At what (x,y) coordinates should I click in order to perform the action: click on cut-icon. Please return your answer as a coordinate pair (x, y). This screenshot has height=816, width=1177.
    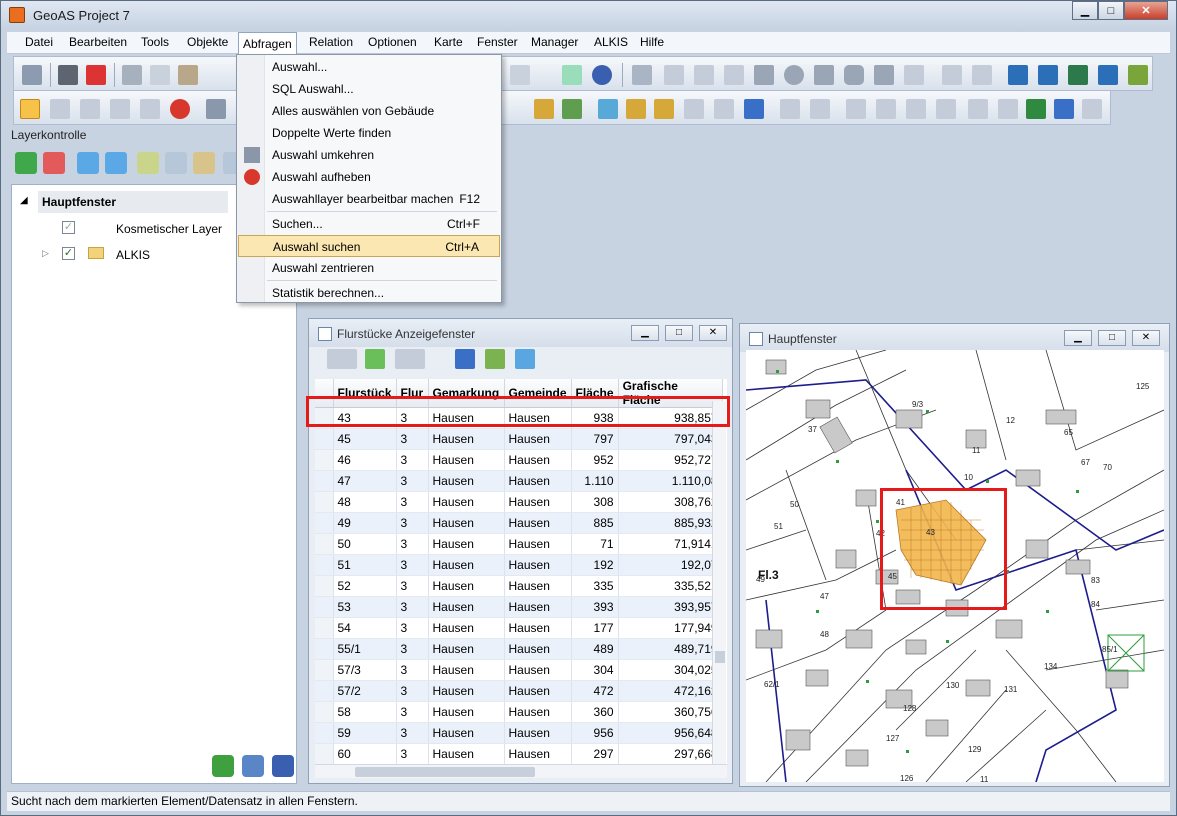
    Looking at the image, I should click on (132, 75).